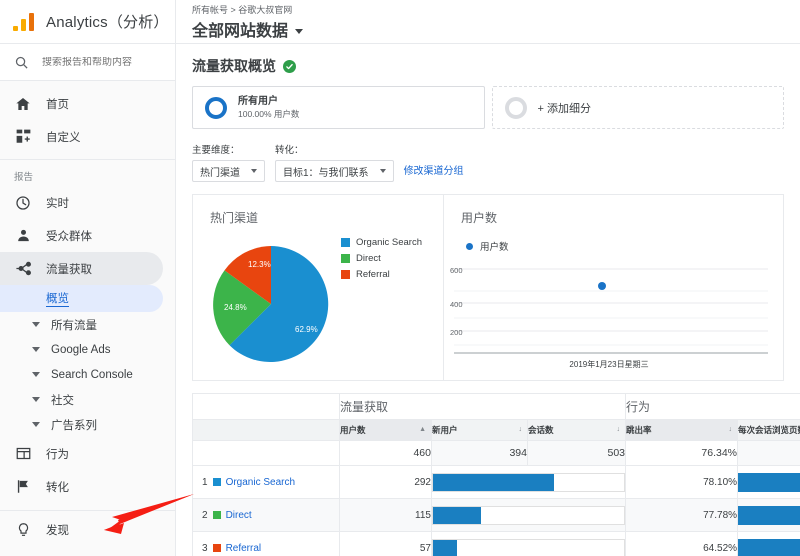 This screenshot has height=556, width=800. I want to click on search-icon, so click(21, 62).